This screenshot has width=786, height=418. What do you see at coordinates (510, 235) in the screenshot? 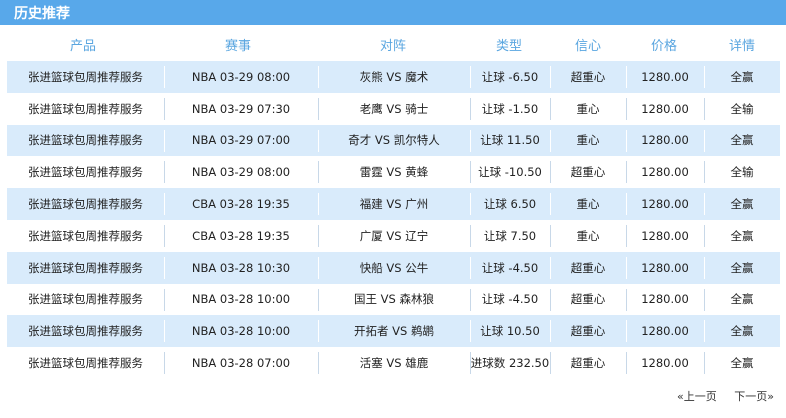
I see `cell-type: 让球 7.50` at bounding box center [510, 235].